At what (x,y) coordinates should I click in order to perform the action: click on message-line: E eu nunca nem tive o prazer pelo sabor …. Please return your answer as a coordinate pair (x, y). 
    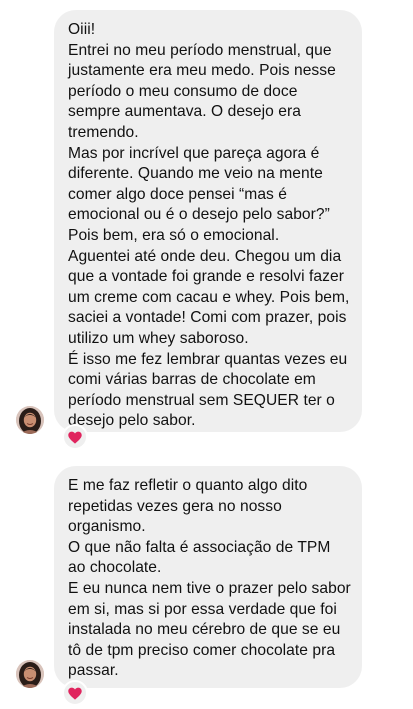
    Looking at the image, I should click on (209, 629).